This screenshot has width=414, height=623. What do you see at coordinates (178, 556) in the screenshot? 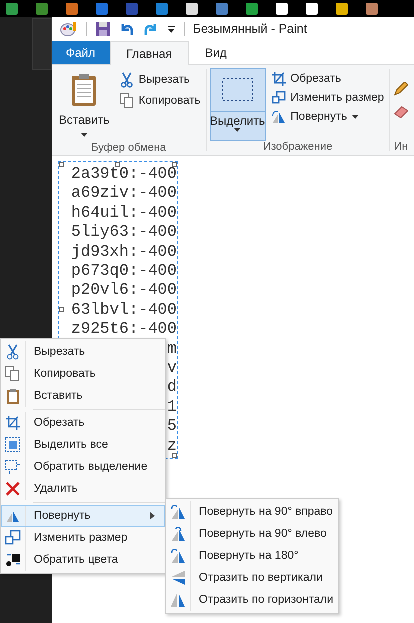
I see `rotate-half-icon` at bounding box center [178, 556].